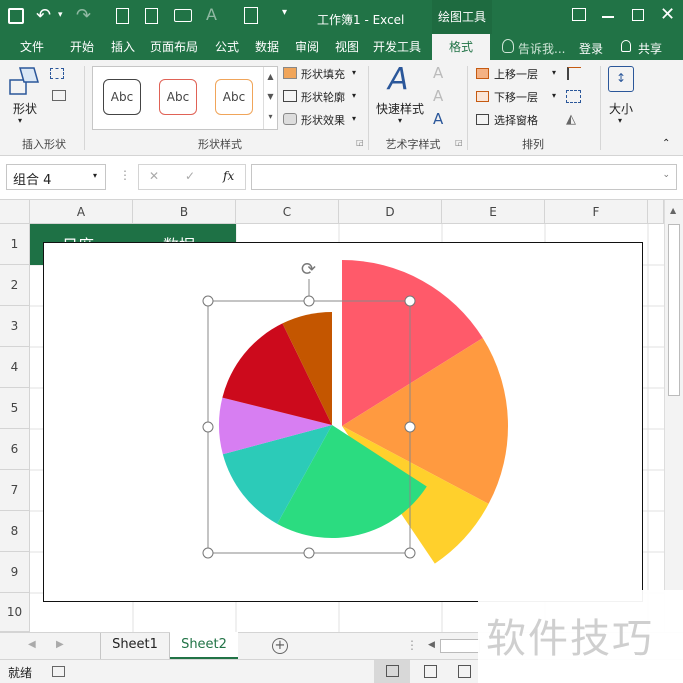 The image size is (683, 683). Describe the element at coordinates (650, 48) in the screenshot. I see `share-button: 共享` at that location.